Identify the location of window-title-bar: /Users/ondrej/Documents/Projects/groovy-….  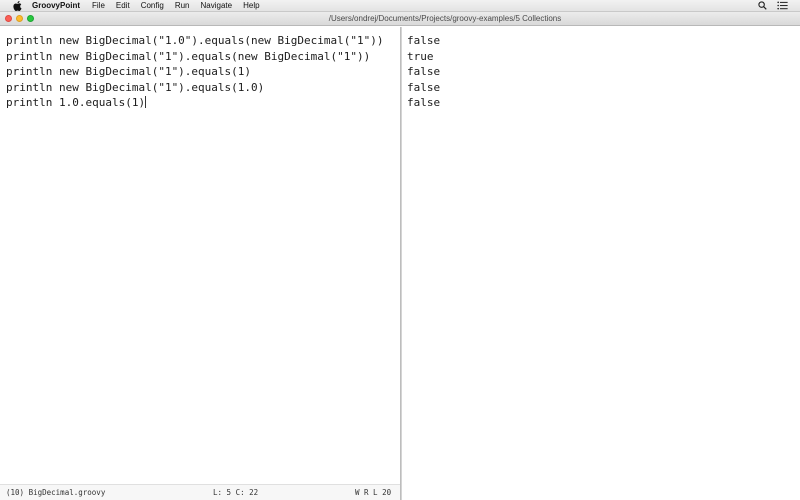
(400, 19).